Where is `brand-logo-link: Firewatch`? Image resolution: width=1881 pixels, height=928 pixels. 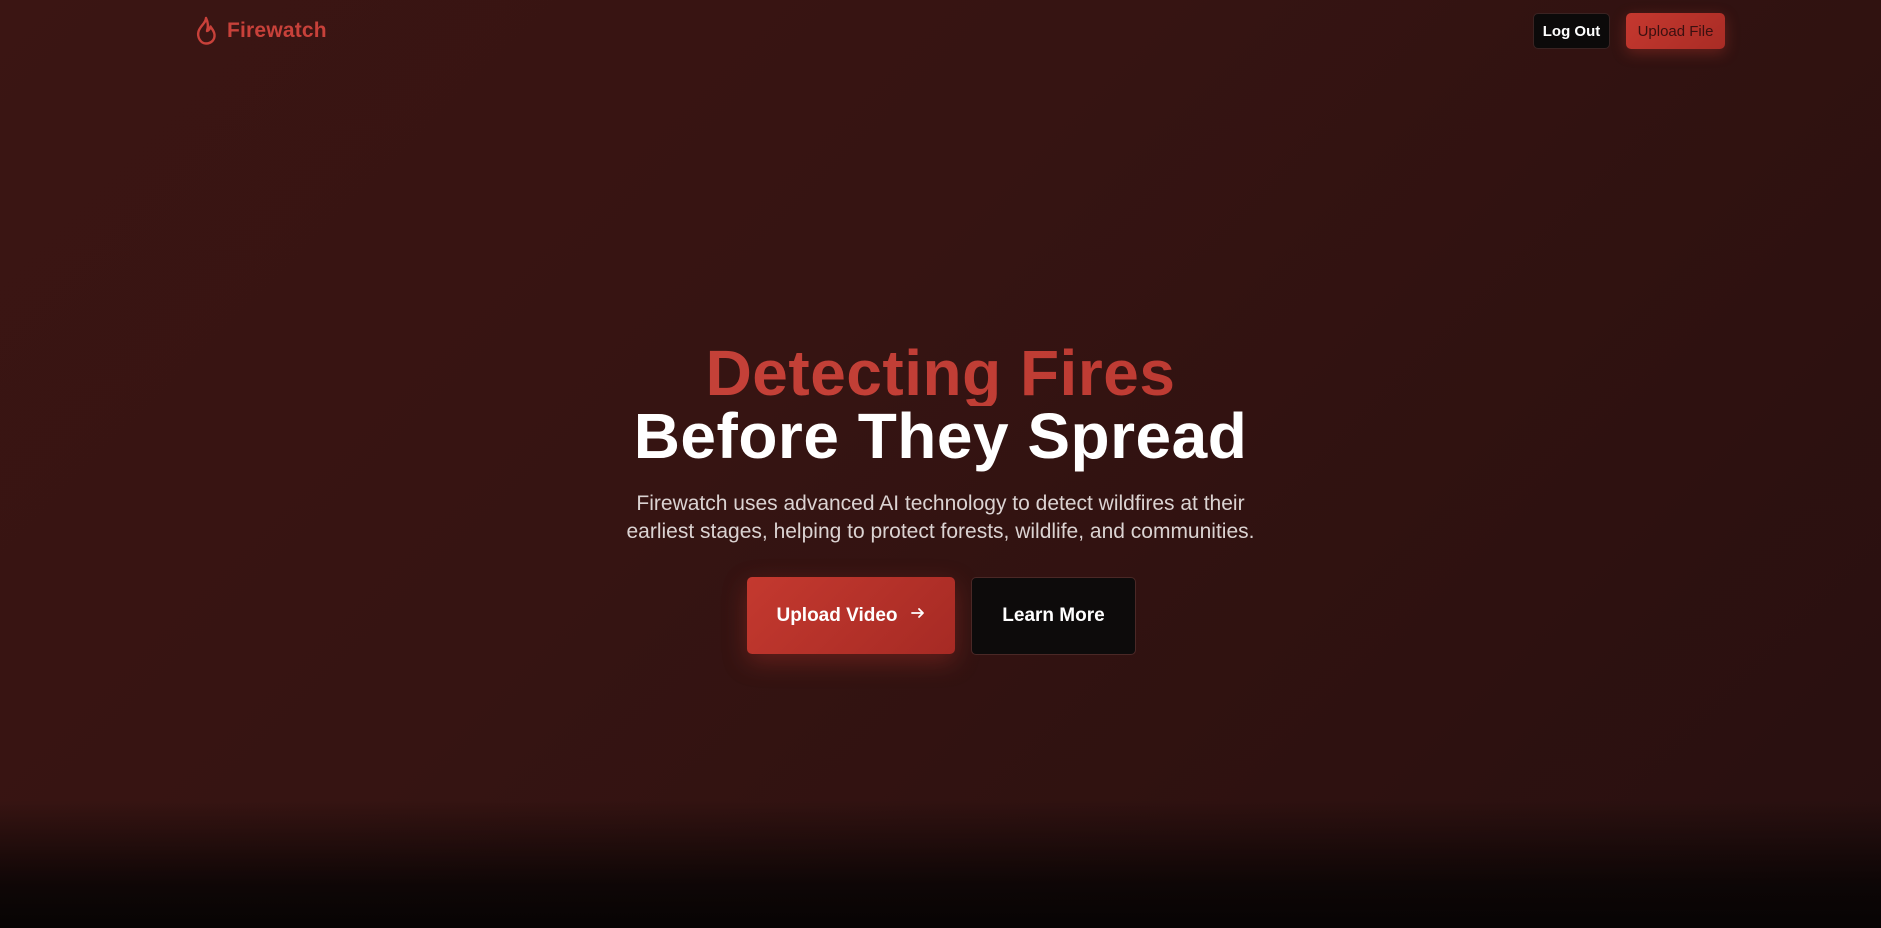 brand-logo-link: Firewatch is located at coordinates (260, 31).